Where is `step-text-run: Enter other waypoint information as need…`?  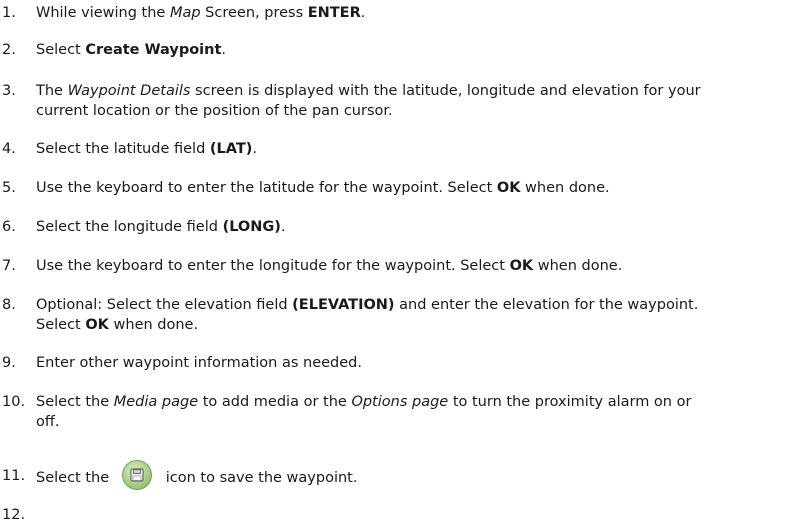 step-text-run: Enter other waypoint information as need… is located at coordinates (199, 363).